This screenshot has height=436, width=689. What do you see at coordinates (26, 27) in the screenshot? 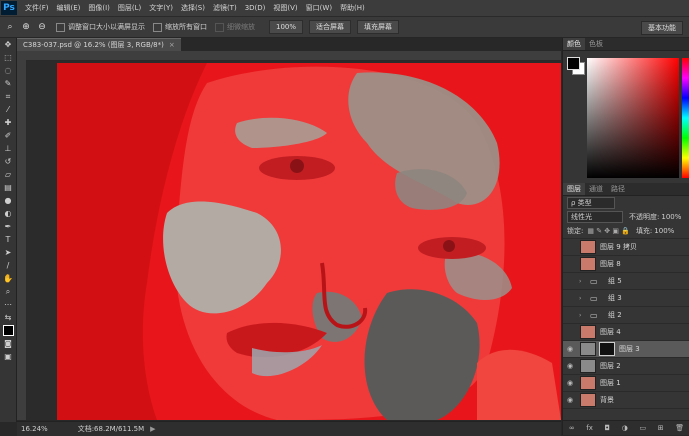
I see `zoom-in-icon: ⊕` at bounding box center [26, 27].